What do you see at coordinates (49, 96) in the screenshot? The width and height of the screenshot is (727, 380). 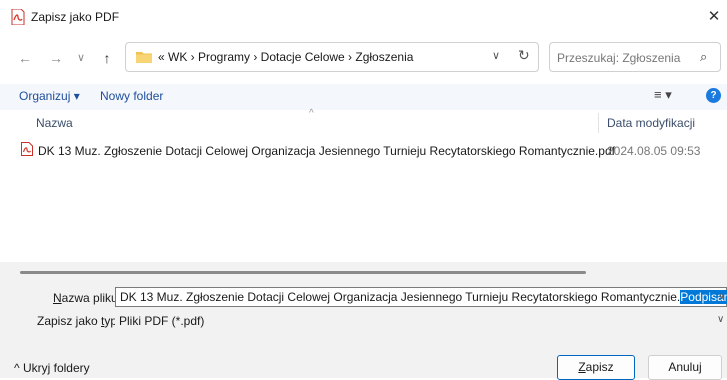 I see `organize-button: Organizuj ▾` at bounding box center [49, 96].